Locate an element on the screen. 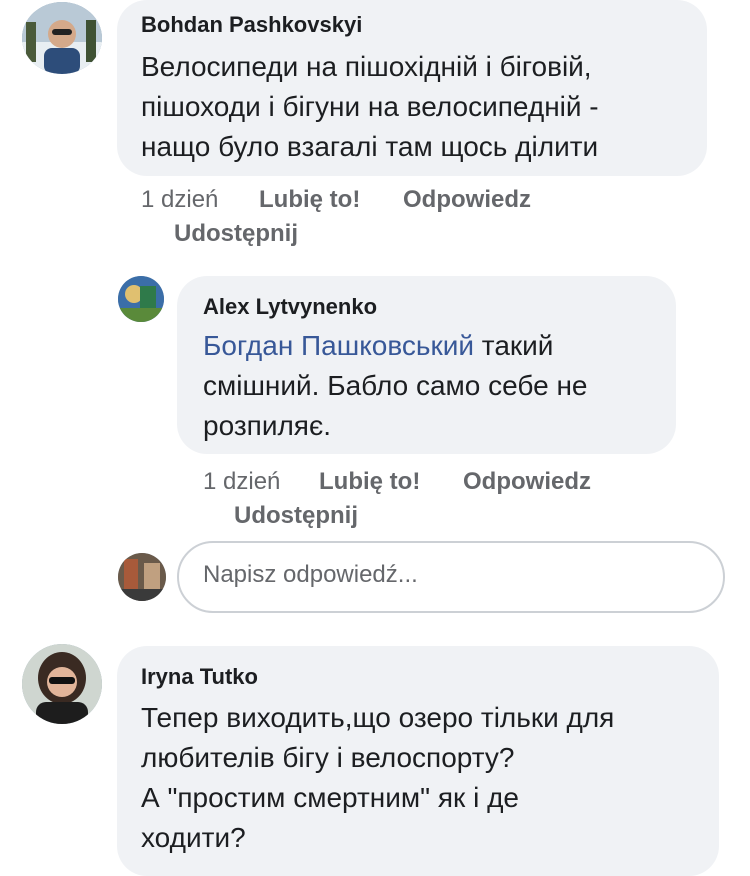 Image resolution: width=750 pixels, height=876 pixels. comment-text-line: пішоходи і бігуни на велосипедній - is located at coordinates (370, 106).